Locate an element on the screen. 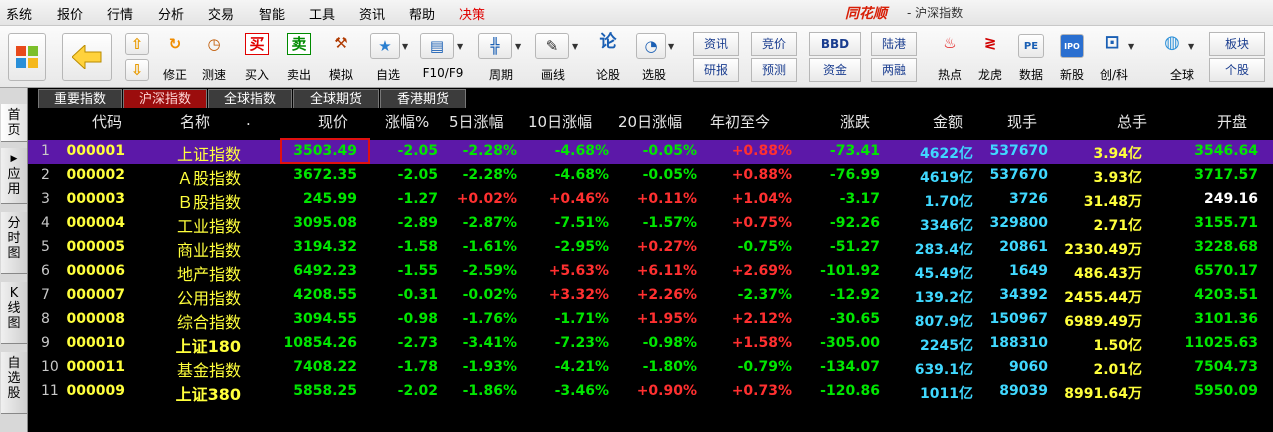 The image size is (1273, 432). cell-change-pct: -2.05 is located at coordinates (417, 175).